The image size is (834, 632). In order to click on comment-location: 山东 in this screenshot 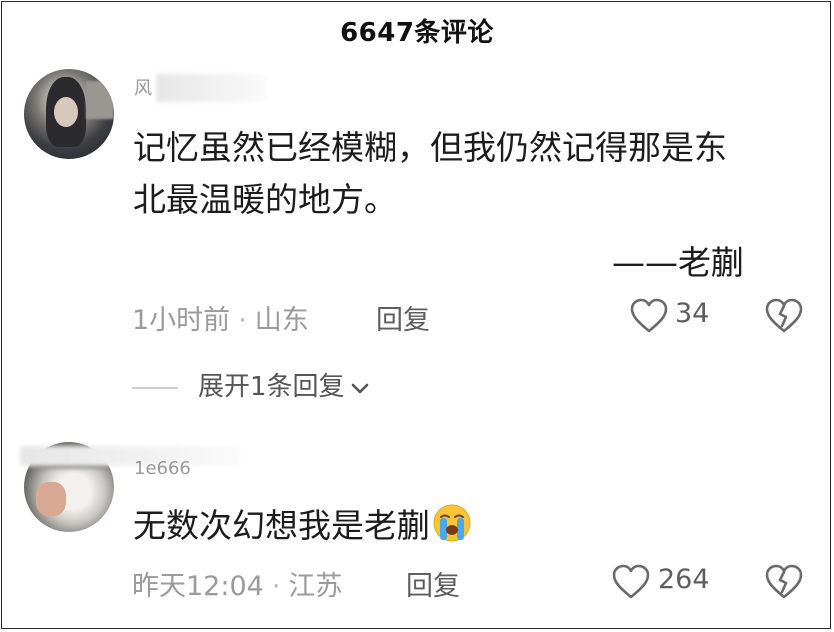, I will do `click(281, 320)`.